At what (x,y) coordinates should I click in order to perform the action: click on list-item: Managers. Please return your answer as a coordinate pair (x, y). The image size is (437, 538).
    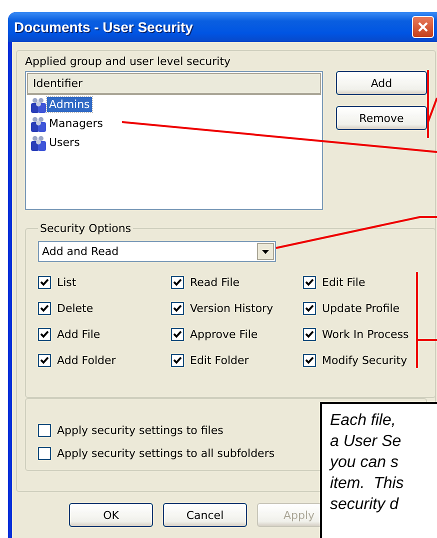
    Looking at the image, I should click on (76, 123).